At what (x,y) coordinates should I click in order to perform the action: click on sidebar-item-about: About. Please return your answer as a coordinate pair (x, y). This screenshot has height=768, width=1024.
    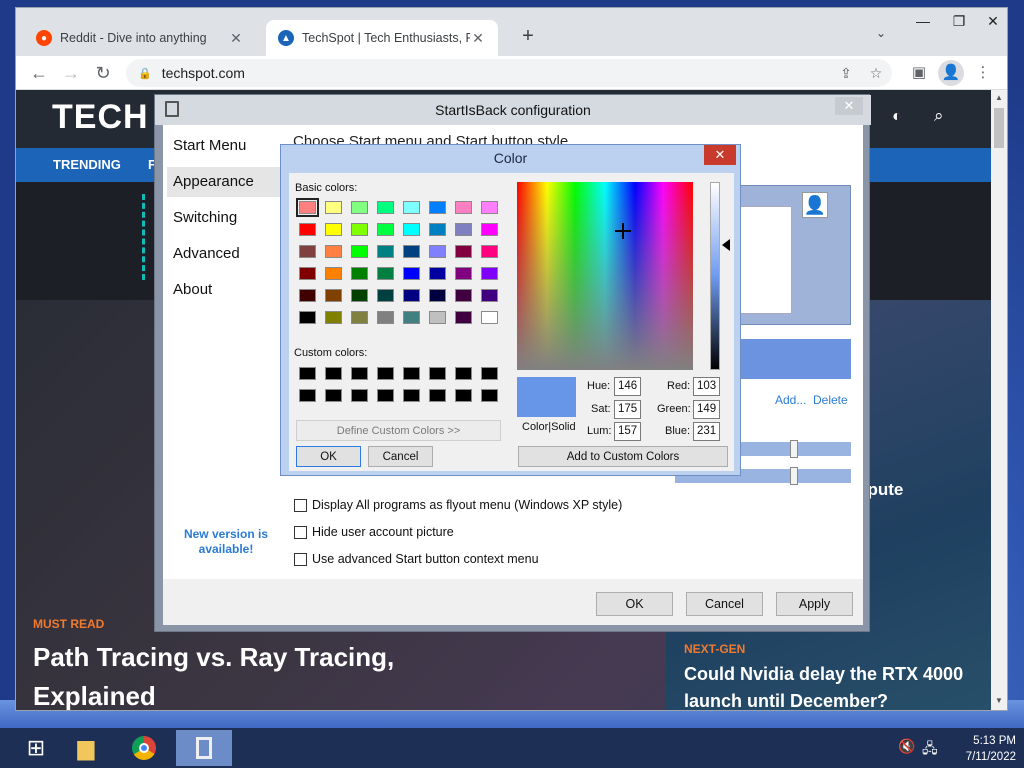
    Looking at the image, I should click on (224, 290).